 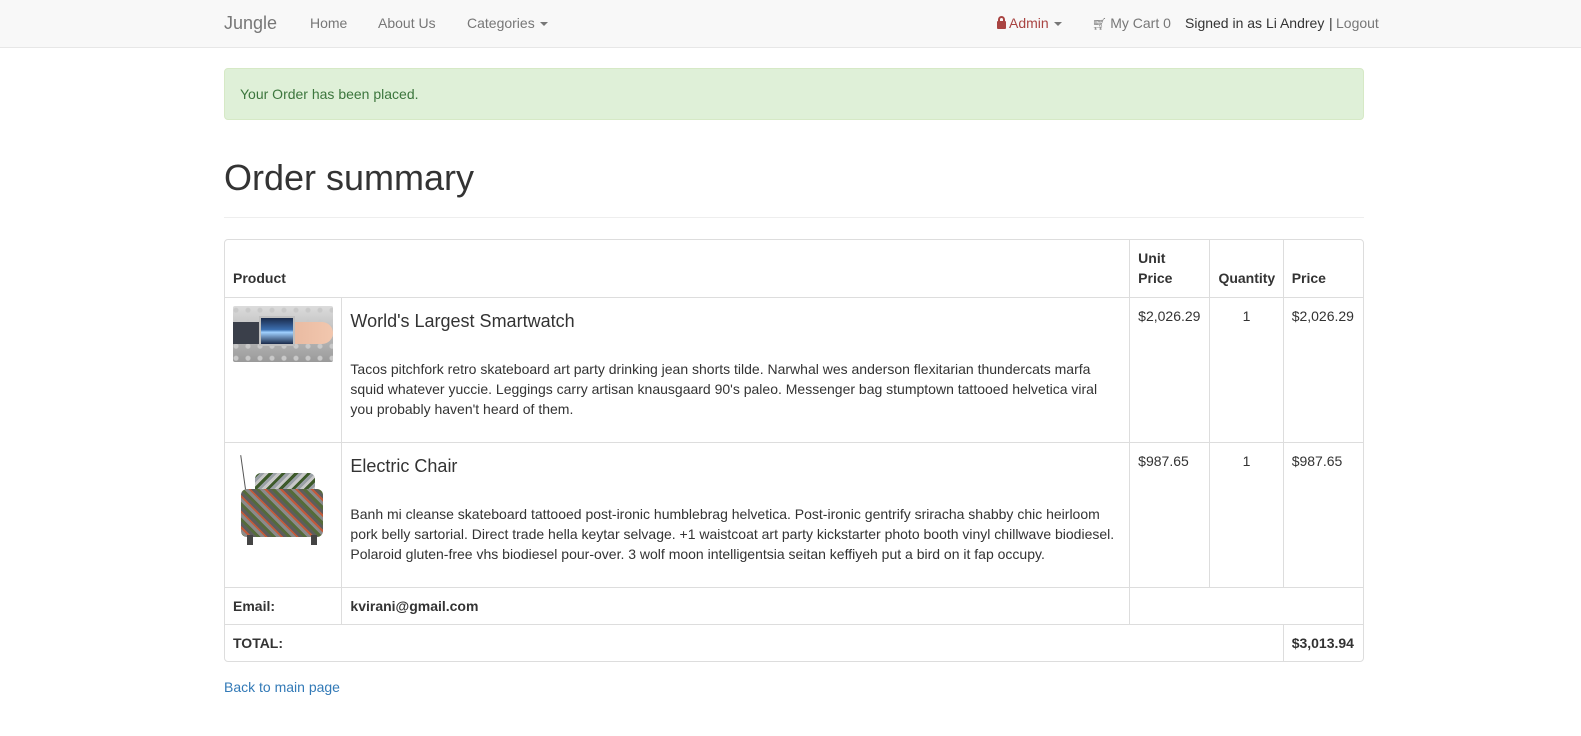 I want to click on email-empty-cell, so click(x=1246, y=605).